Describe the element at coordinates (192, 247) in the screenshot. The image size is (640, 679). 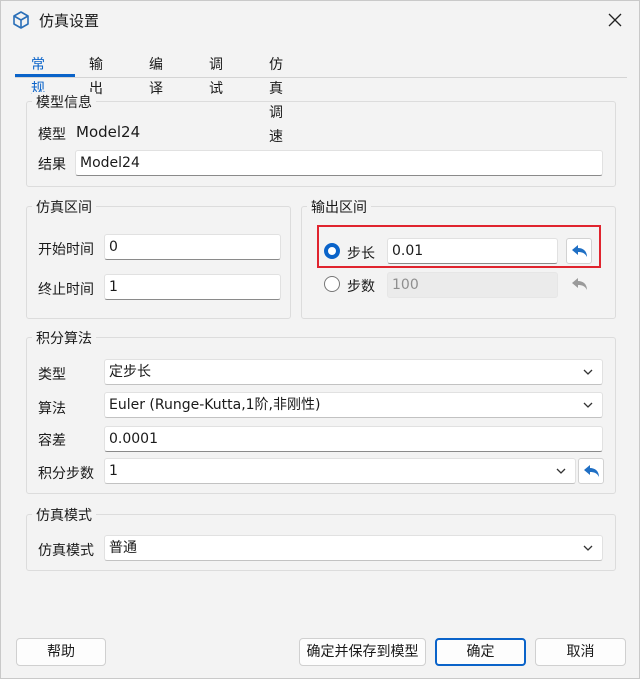
I see `start-time-input: 0` at that location.